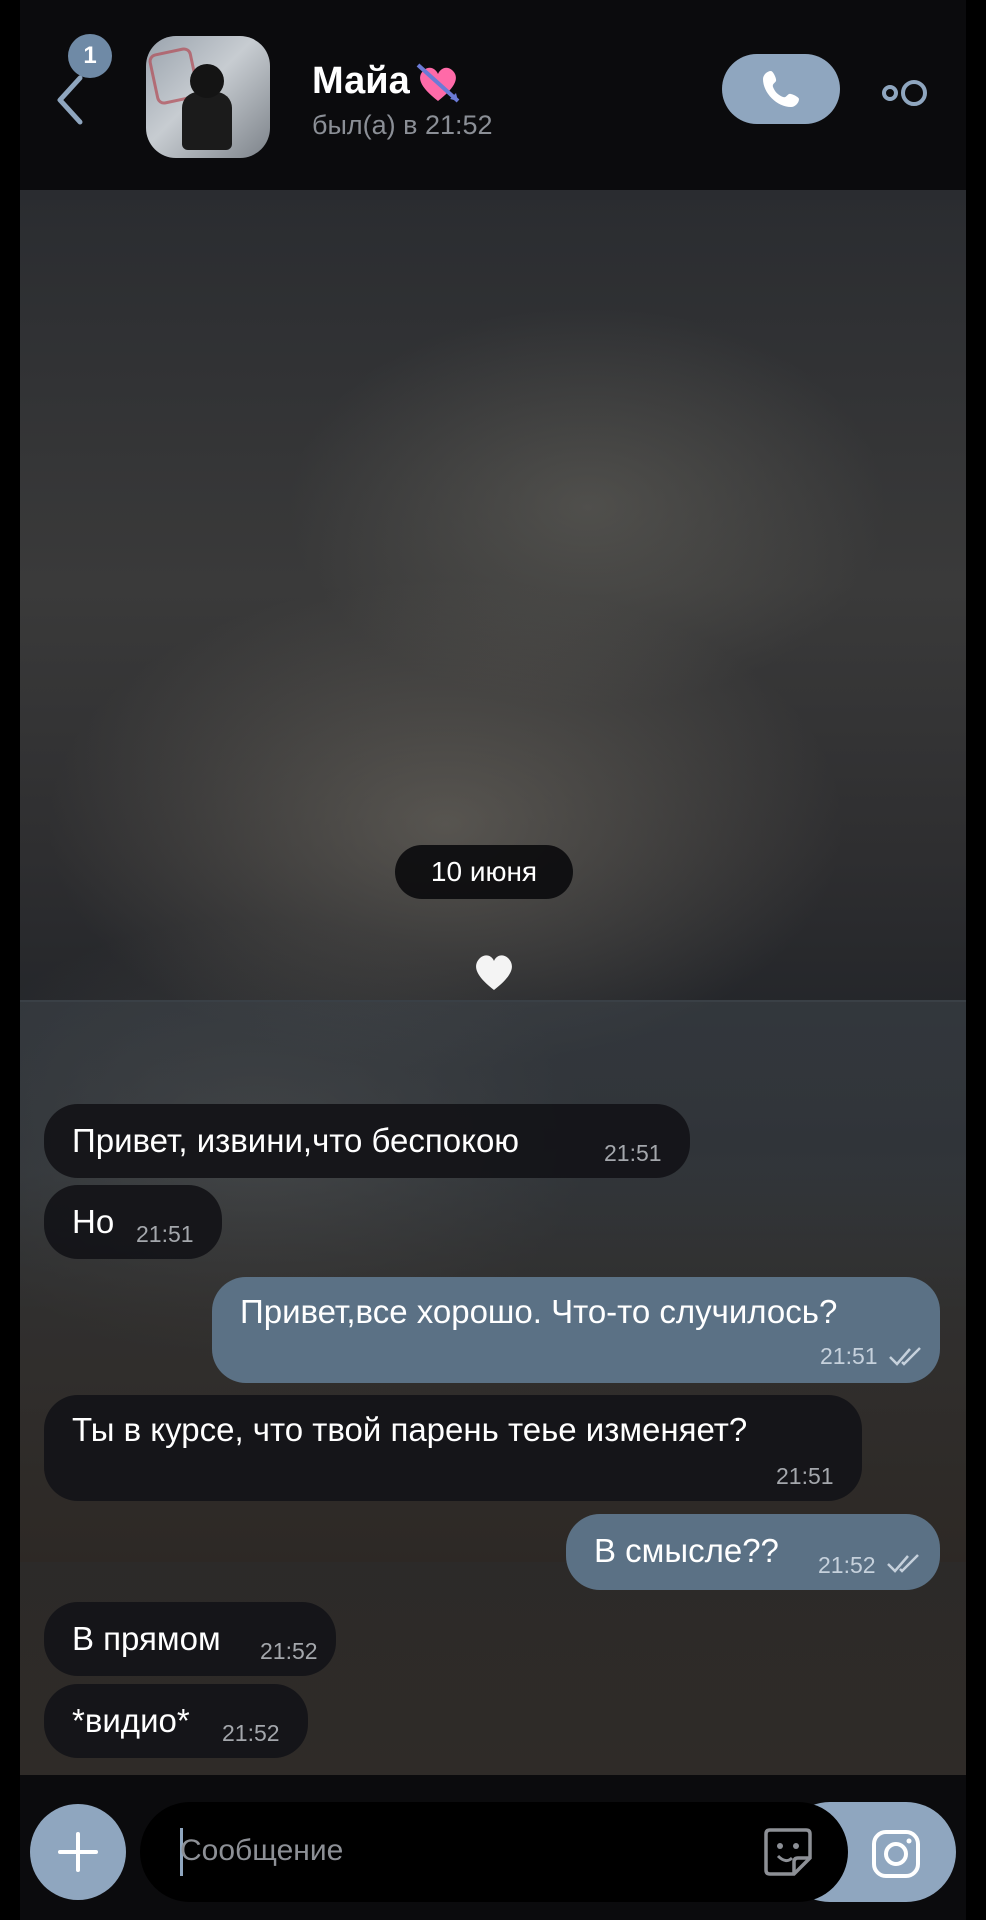 The image size is (986, 1920). I want to click on call-button, so click(781, 89).